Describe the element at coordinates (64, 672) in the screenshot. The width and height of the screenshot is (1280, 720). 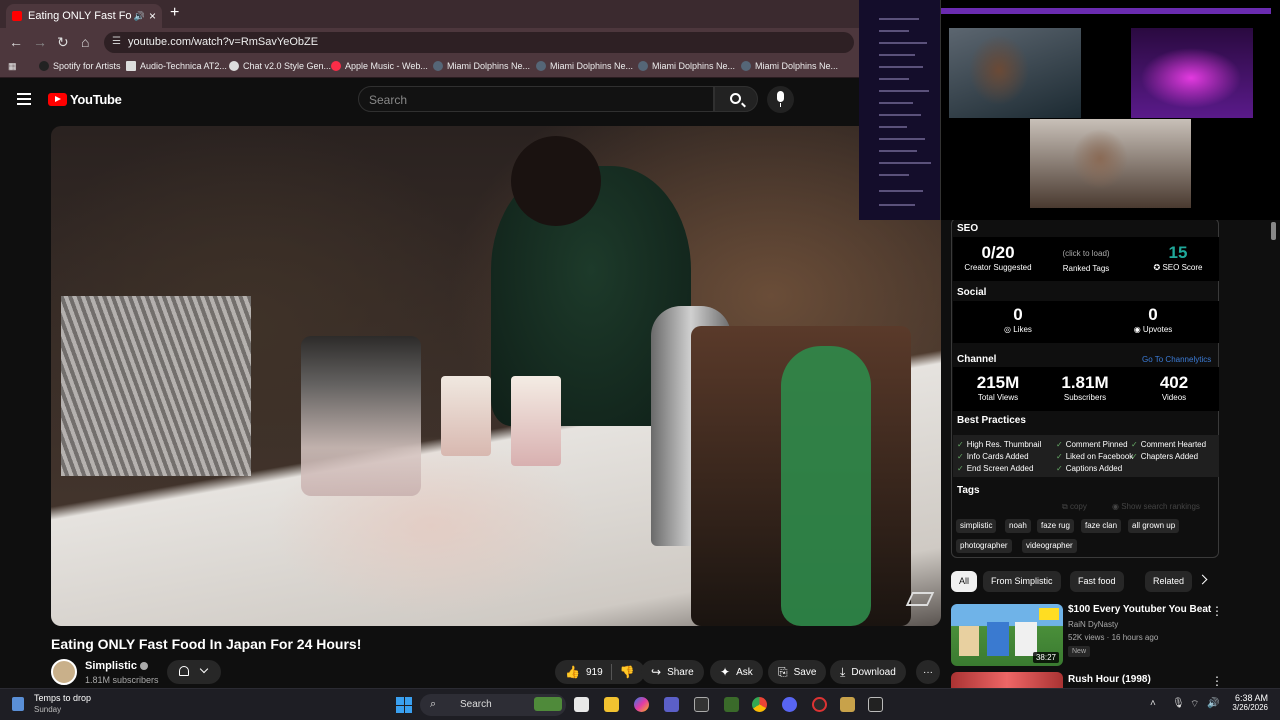
I see `channel-avatar` at that location.